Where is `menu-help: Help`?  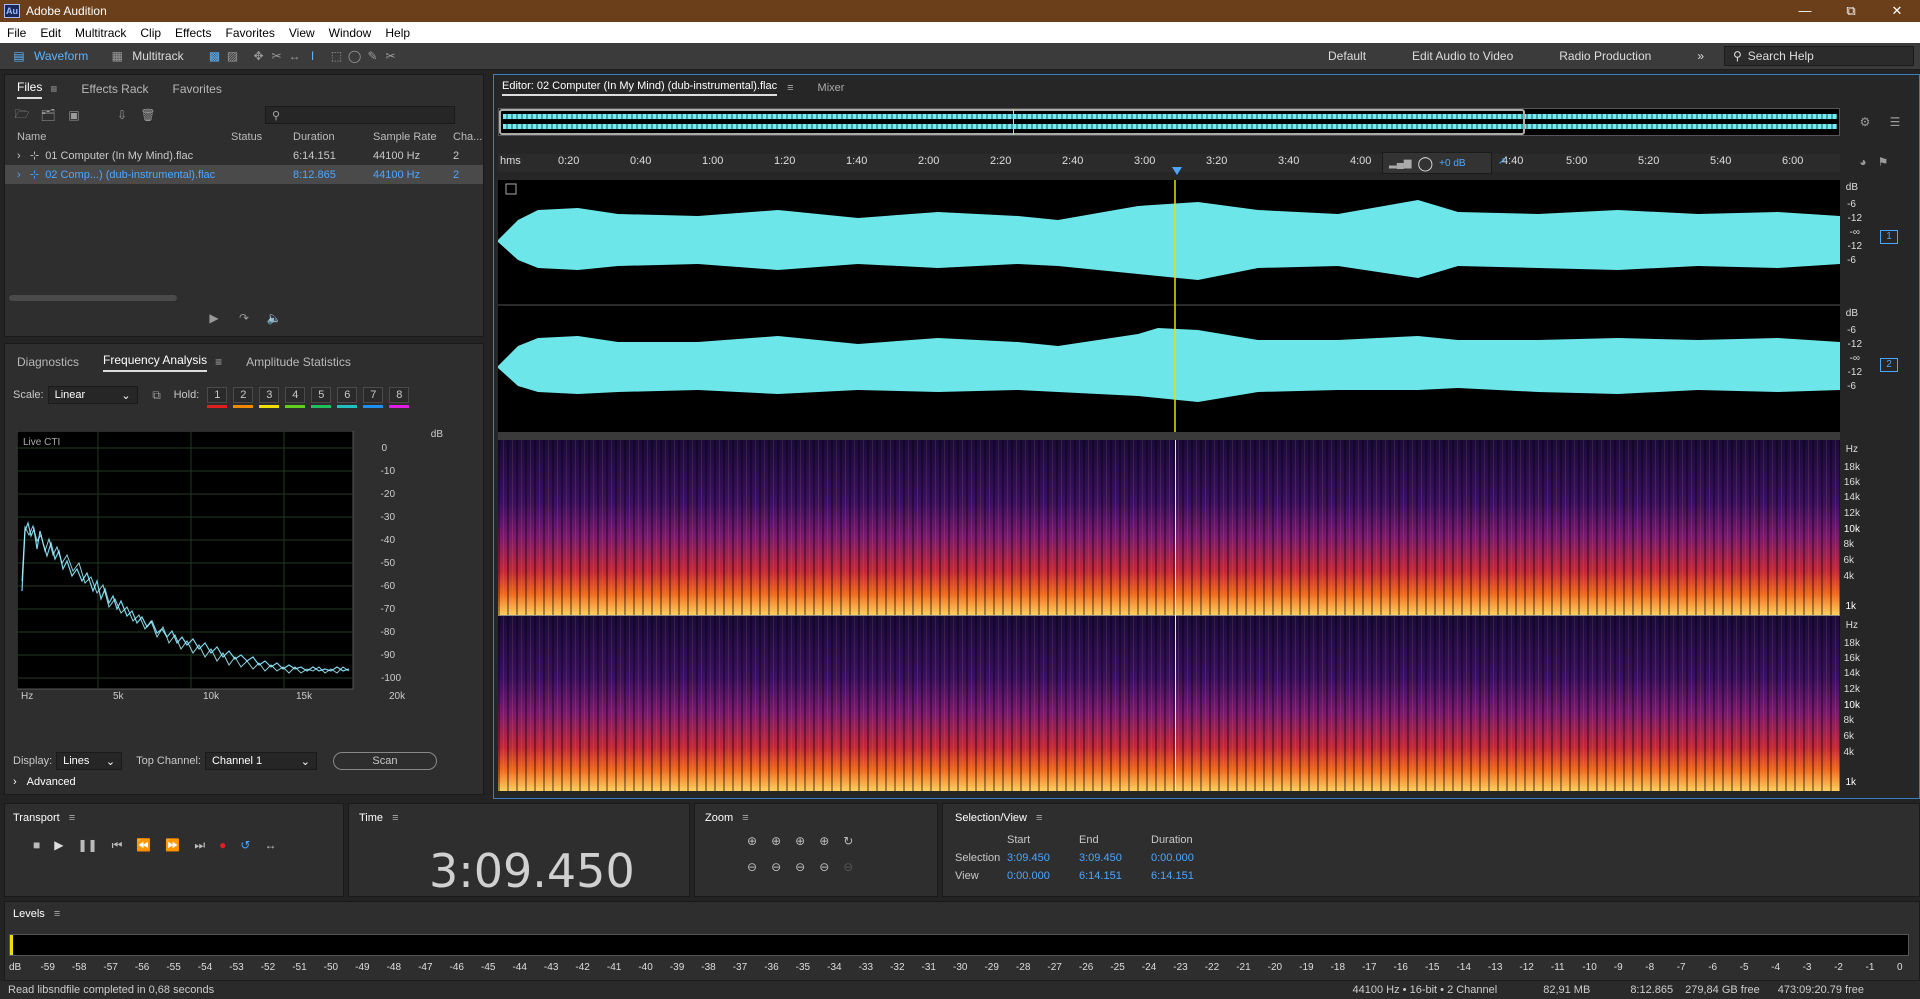
menu-help: Help is located at coordinates (397, 33).